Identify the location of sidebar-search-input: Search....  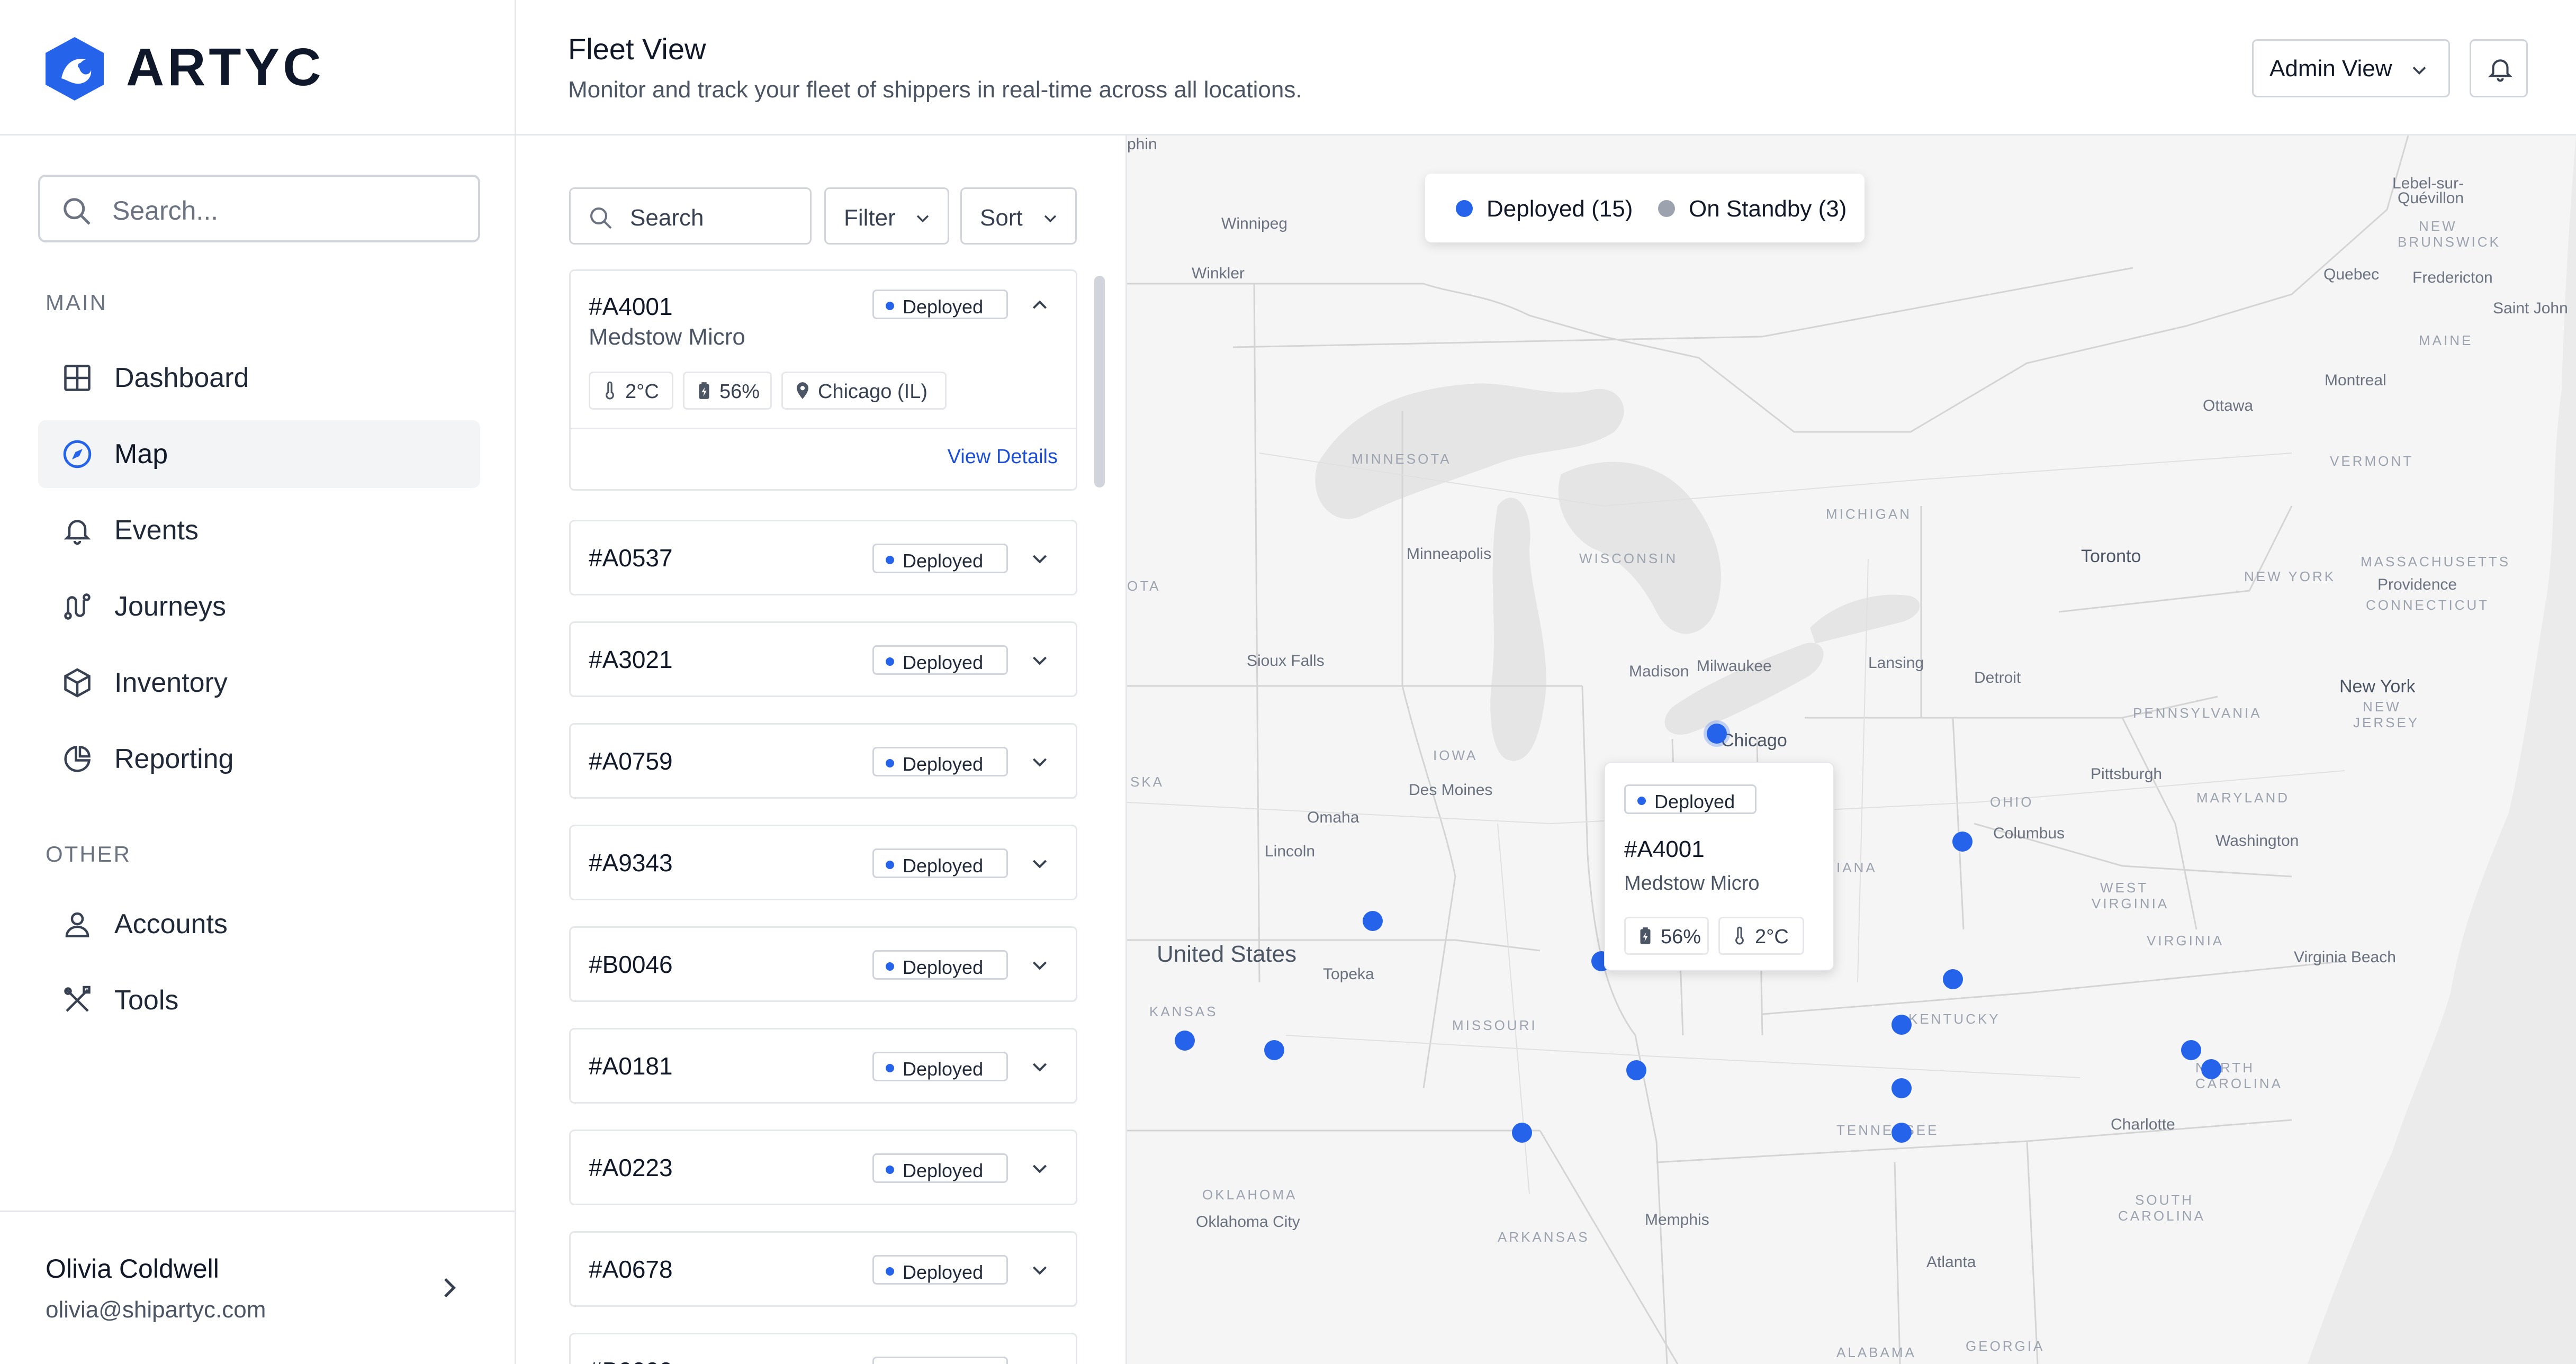
(259, 208).